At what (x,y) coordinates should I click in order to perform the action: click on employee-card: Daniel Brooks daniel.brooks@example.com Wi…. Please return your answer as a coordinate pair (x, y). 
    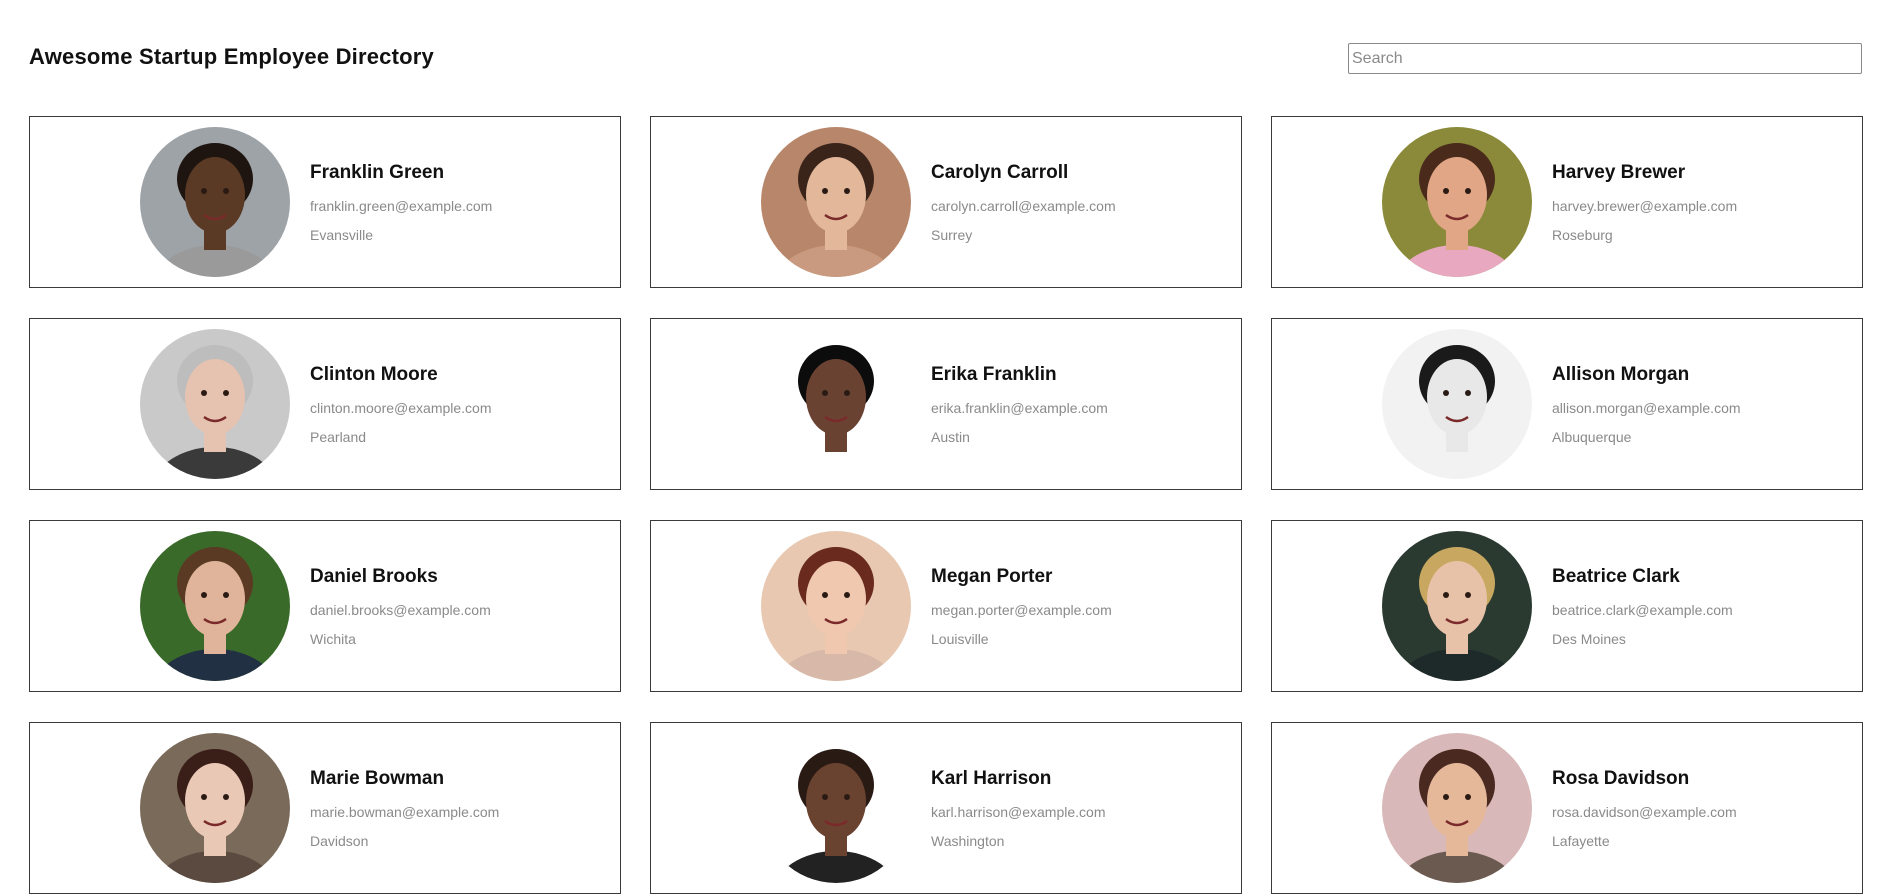
    Looking at the image, I should click on (325, 606).